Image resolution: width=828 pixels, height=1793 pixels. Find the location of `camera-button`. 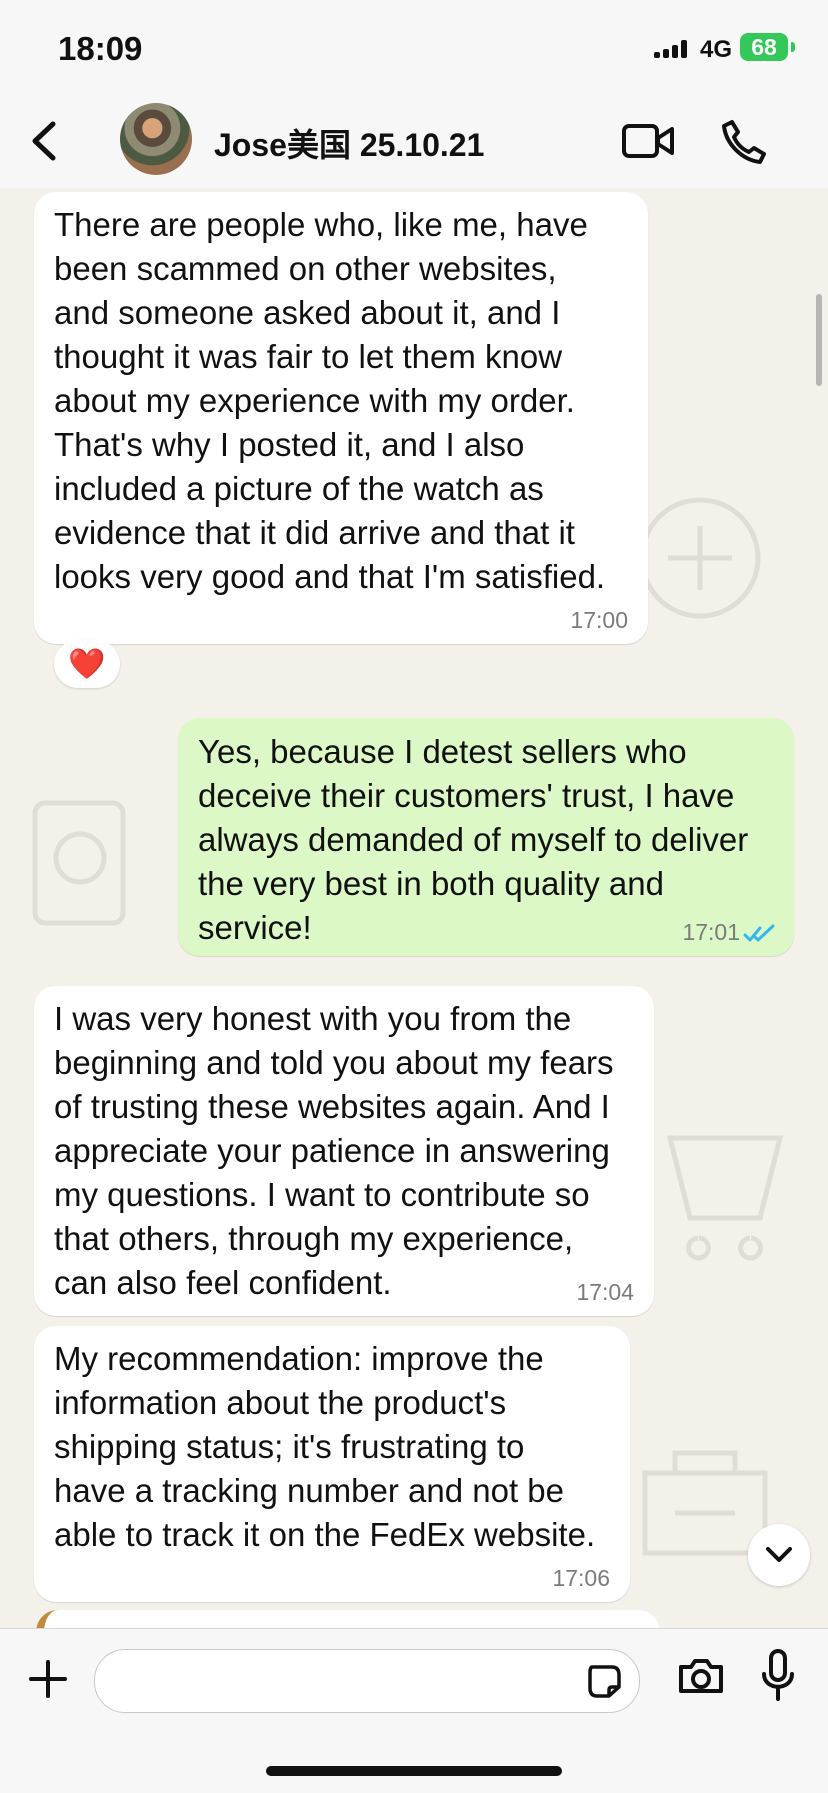

camera-button is located at coordinates (701, 1676).